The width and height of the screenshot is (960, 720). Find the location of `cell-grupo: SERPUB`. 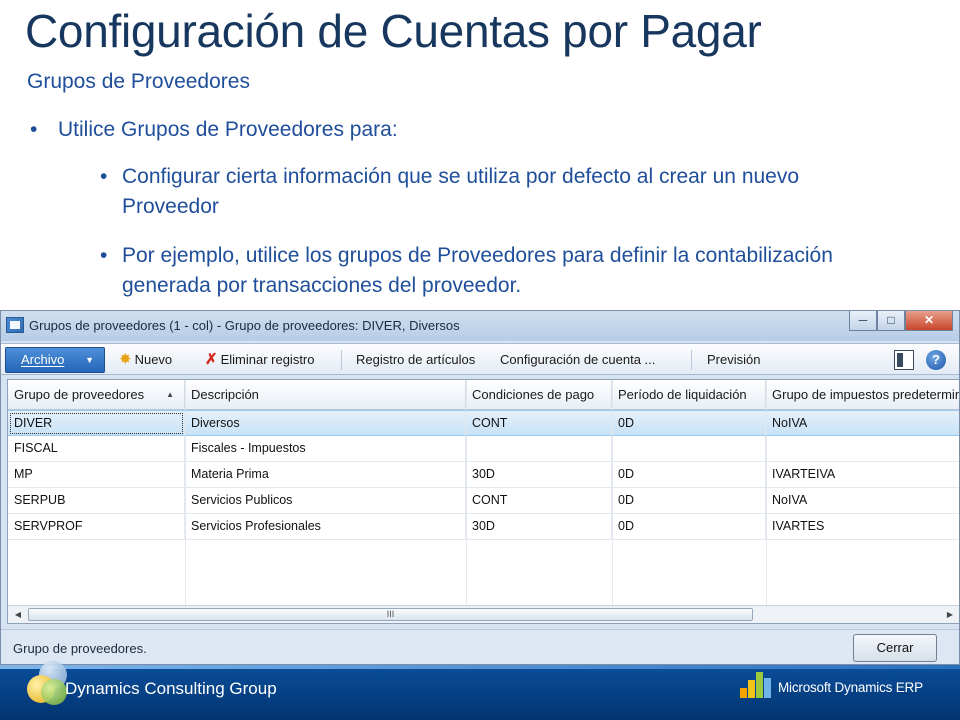

cell-grupo: SERPUB is located at coordinates (96, 500).